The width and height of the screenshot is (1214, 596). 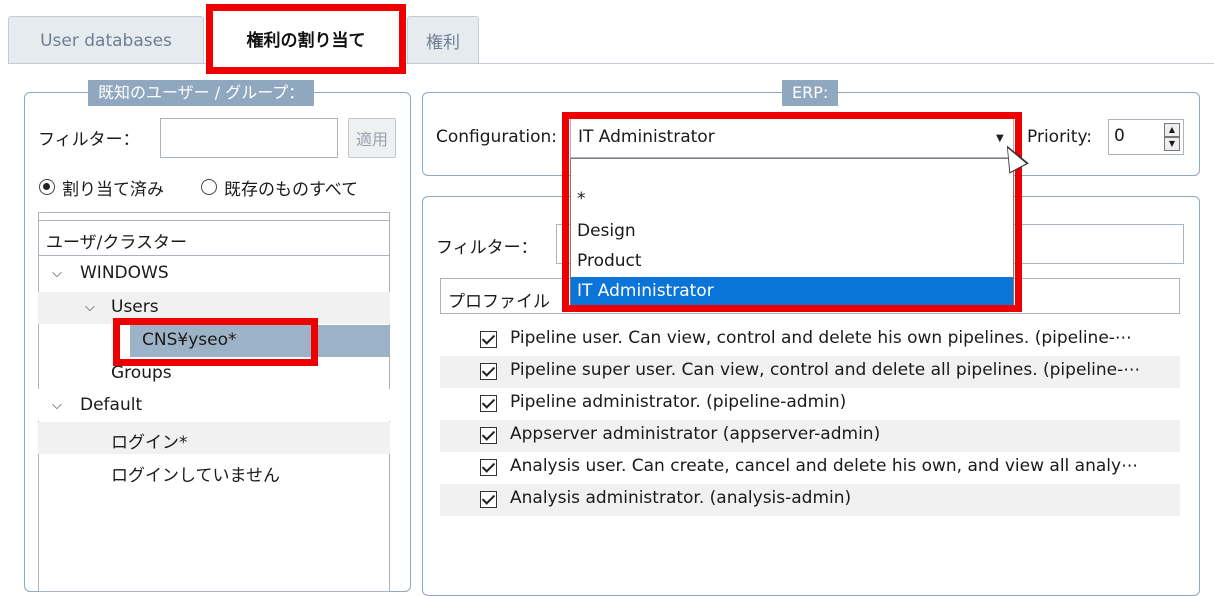 What do you see at coordinates (117, 243) in the screenshot?
I see `tree-header-label: ユーザ/クラスター` at bounding box center [117, 243].